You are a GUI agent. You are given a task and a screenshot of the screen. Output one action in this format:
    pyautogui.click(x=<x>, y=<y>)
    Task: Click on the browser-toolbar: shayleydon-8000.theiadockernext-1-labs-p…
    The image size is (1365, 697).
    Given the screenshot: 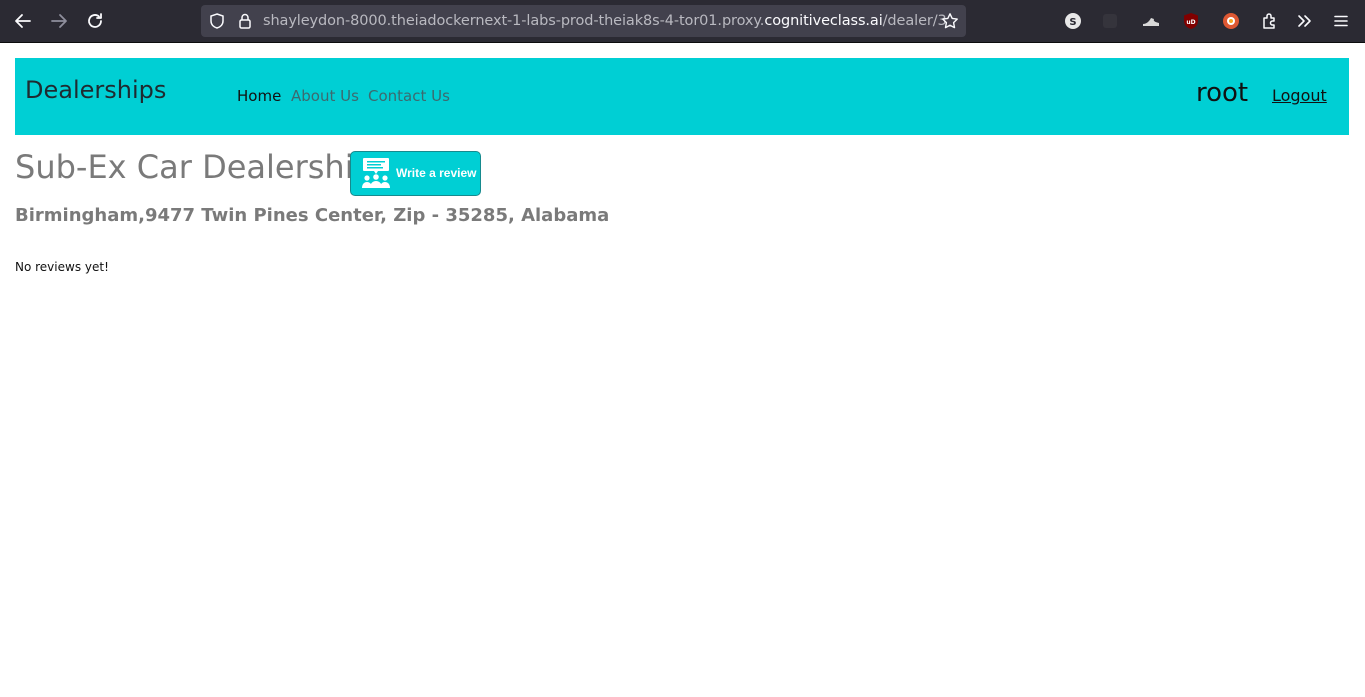 What is the action you would take?
    pyautogui.click(x=682, y=21)
    